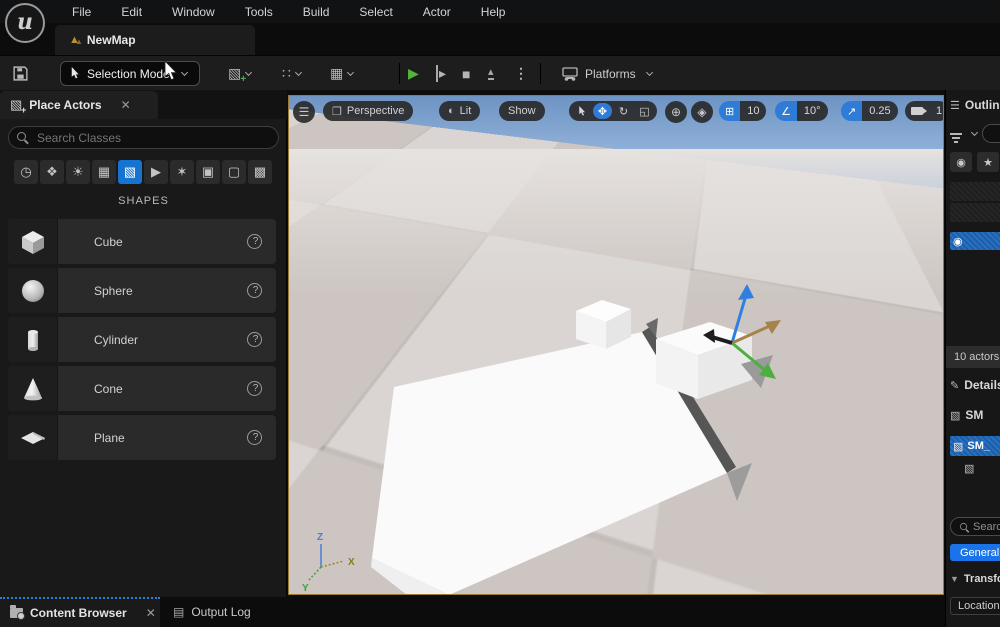 Image resolution: width=1000 pixels, height=627 pixels. Describe the element at coordinates (581, 111) in the screenshot. I see `select-tool-button` at that location.